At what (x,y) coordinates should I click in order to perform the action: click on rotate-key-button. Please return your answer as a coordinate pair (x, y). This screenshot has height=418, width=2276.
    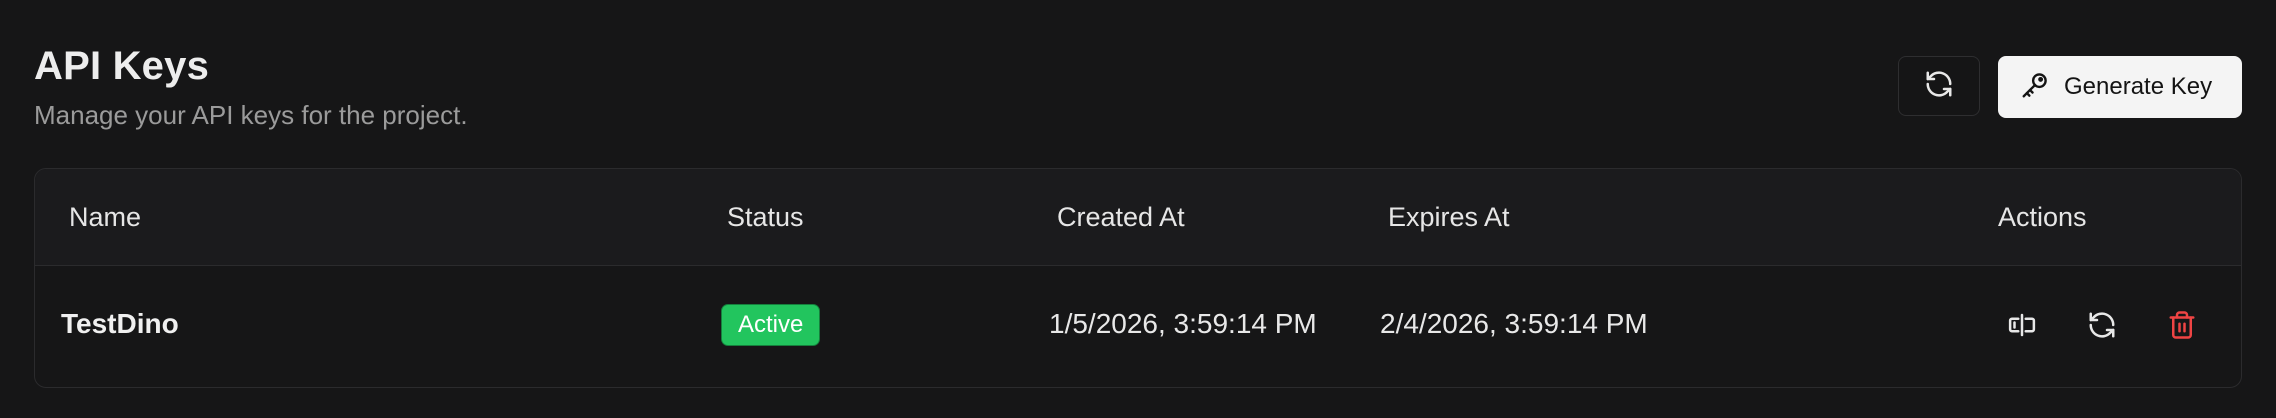
    Looking at the image, I should click on (2102, 327).